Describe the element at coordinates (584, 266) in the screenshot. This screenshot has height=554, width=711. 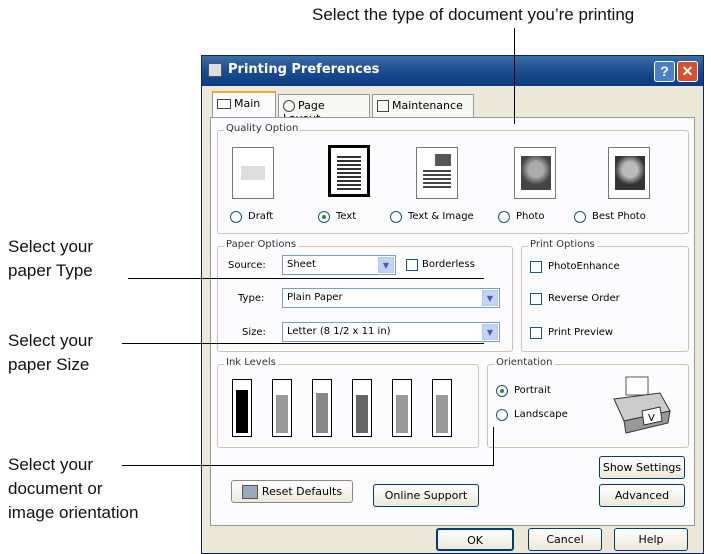
I see `photo-enhance-label: PhotoEnhance` at that location.